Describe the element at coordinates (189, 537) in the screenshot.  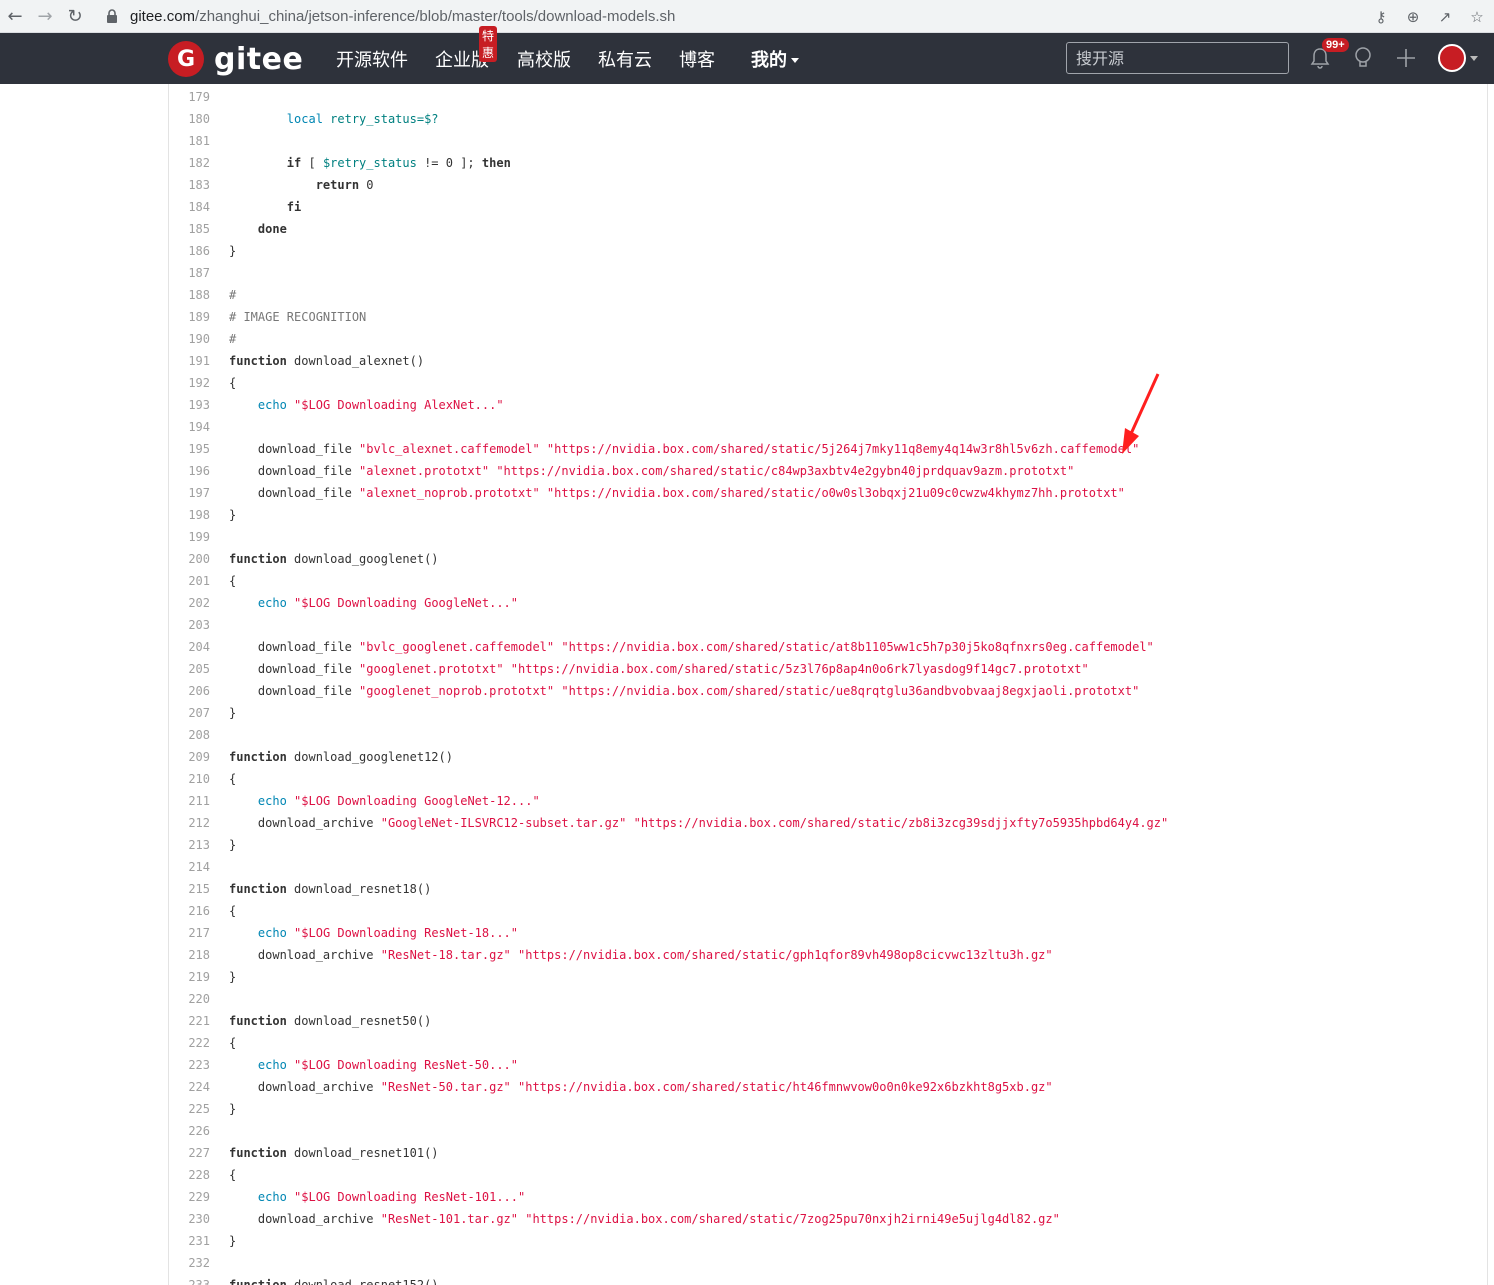
I see `line-number: 199` at that location.